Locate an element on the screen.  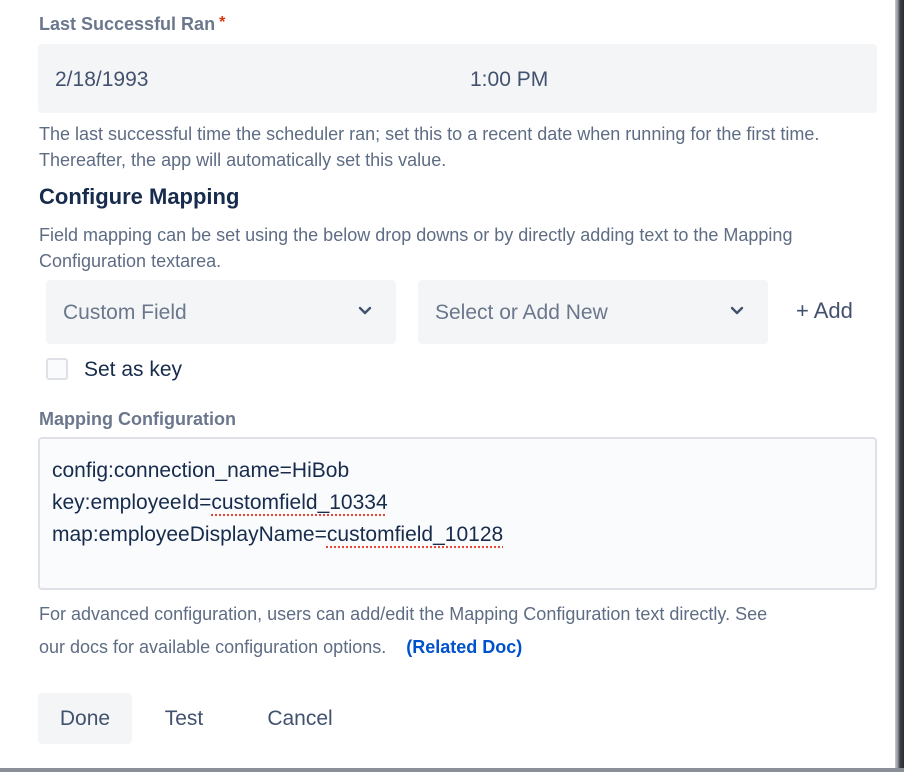
mapping-configuration-label: Mapping Configuration is located at coordinates (137, 419).